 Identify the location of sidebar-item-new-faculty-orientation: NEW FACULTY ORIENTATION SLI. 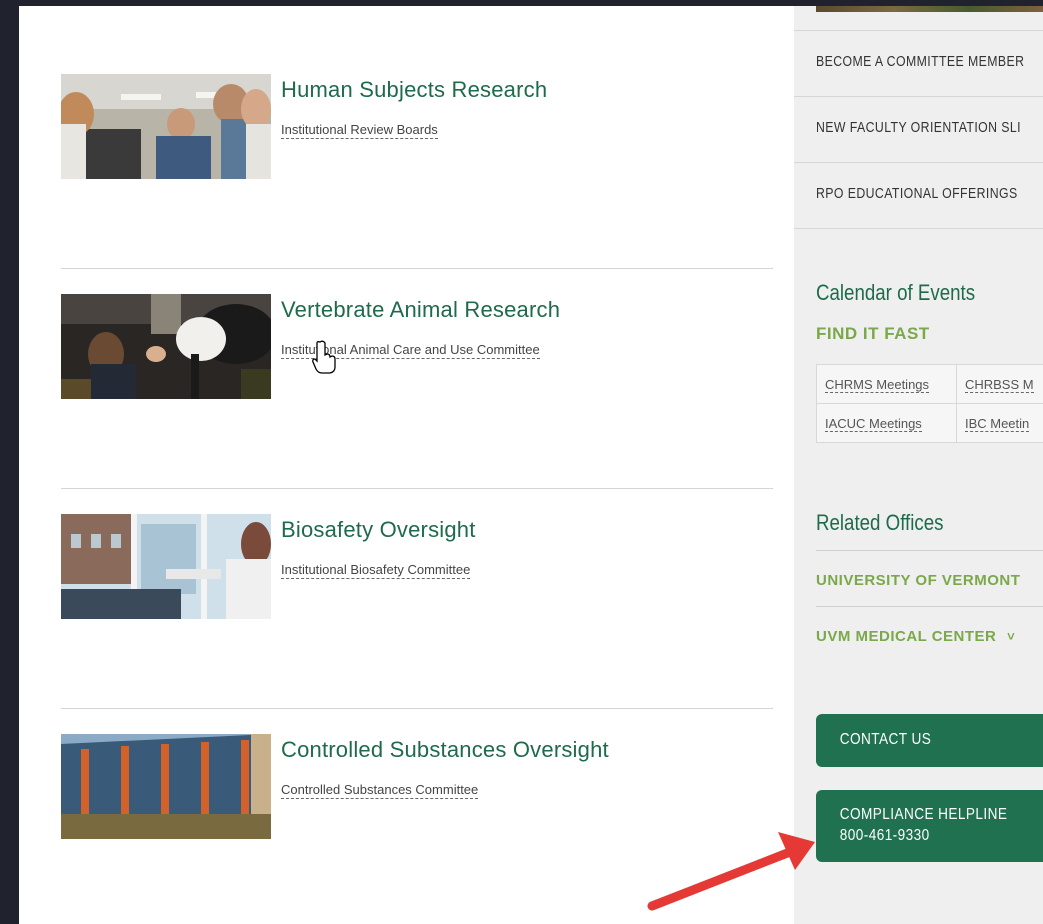
(918, 129).